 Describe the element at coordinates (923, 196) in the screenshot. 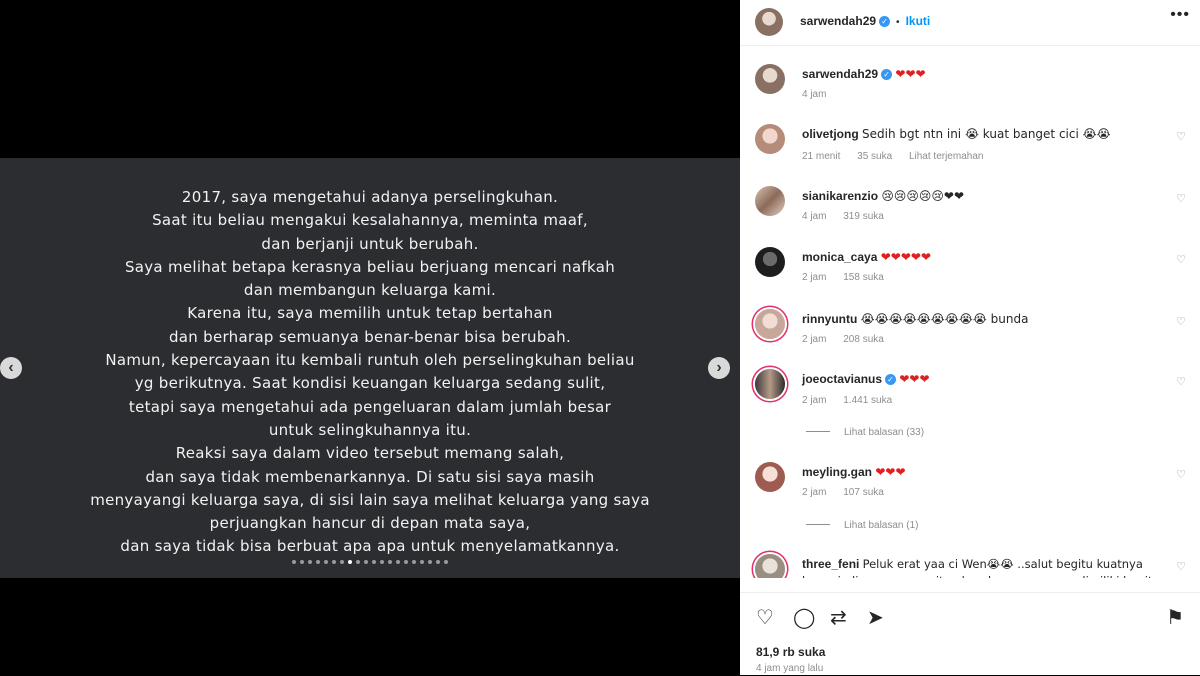

I see `comment-text: 😢😢😢😢😢❤❤` at that location.